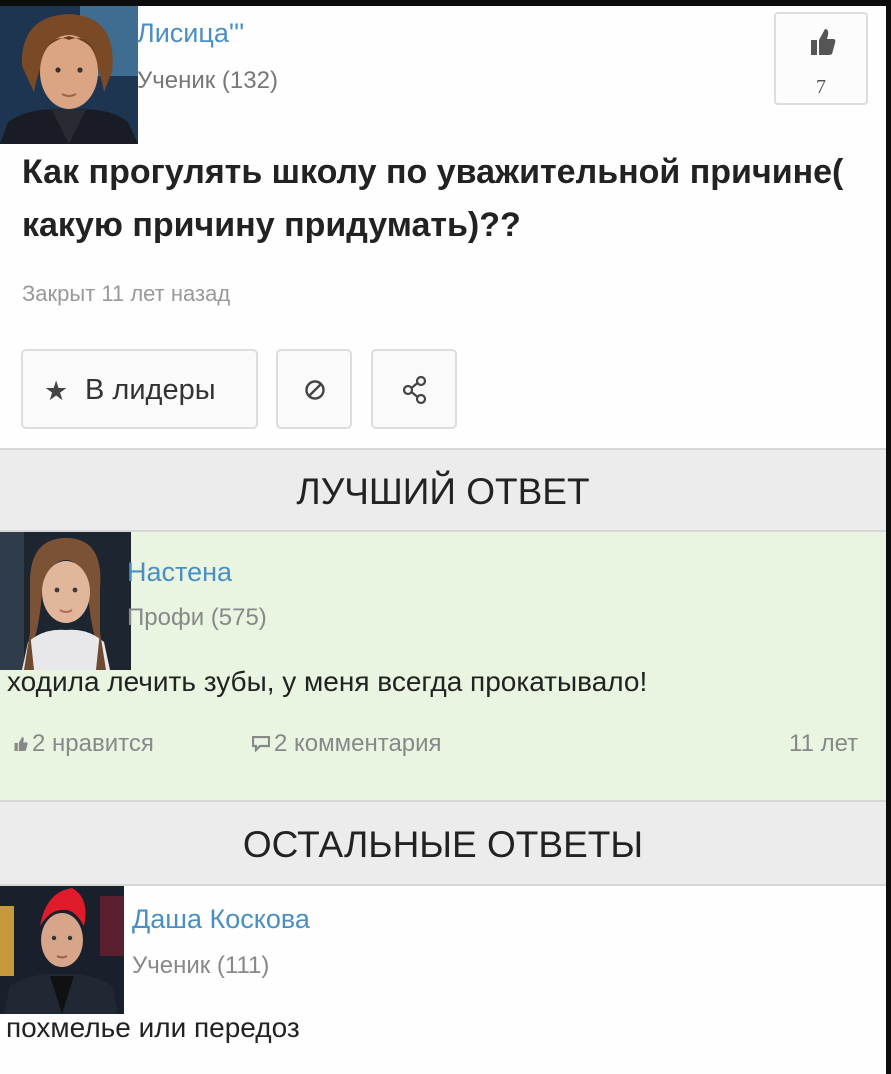  I want to click on to-leaders-button: ★ В лидеры, so click(139, 389).